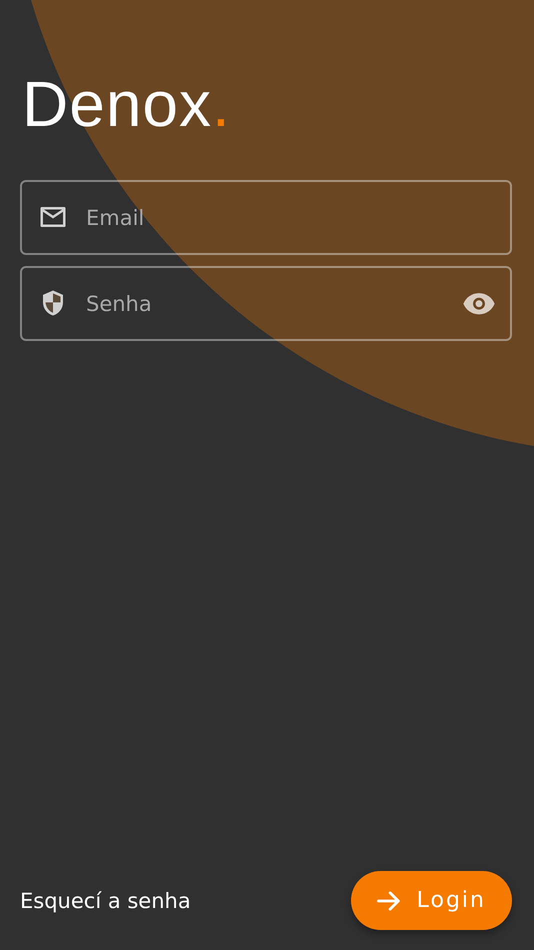  I want to click on forgot-password-link: Esquecí a senha, so click(105, 900).